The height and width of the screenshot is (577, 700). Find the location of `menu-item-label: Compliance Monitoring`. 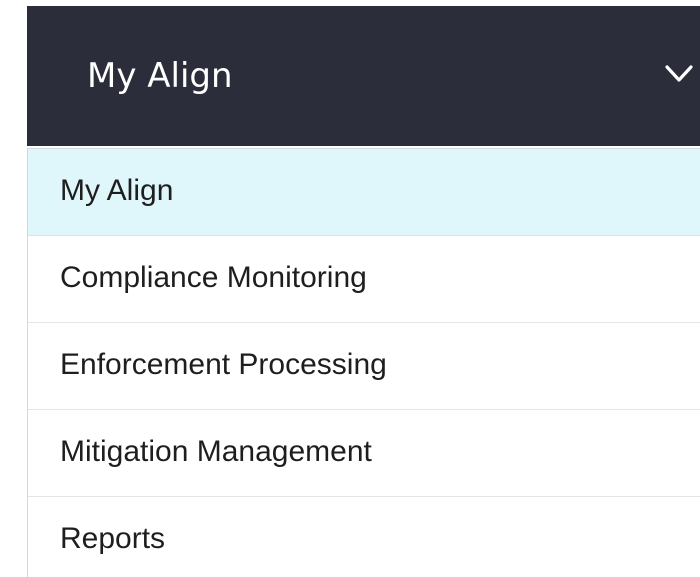

menu-item-label: Compliance Monitoring is located at coordinates (213, 277).